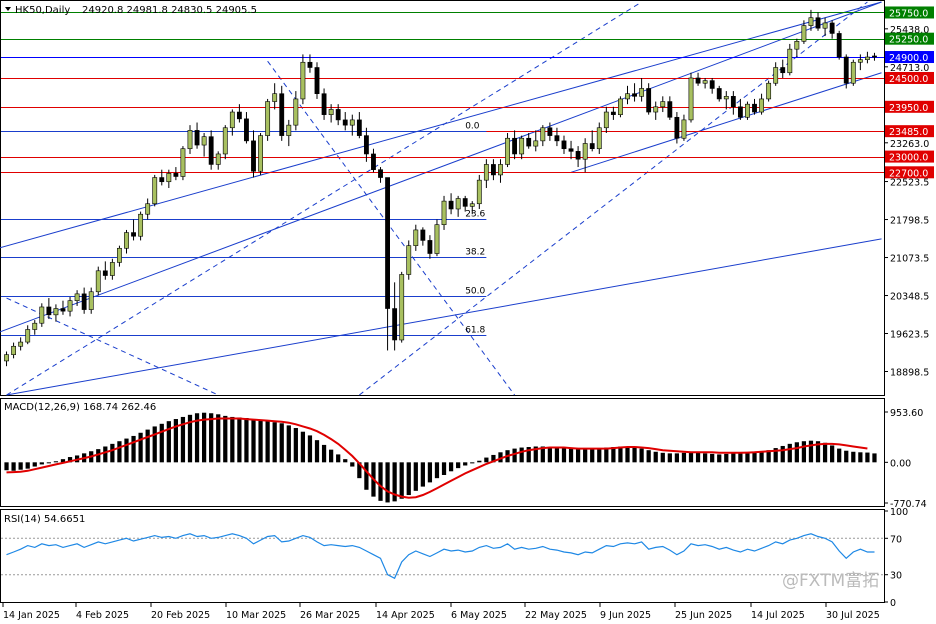  Describe the element at coordinates (31, 615) in the screenshot. I see `time-tick-label-0: 14 Jan 2025` at that location.